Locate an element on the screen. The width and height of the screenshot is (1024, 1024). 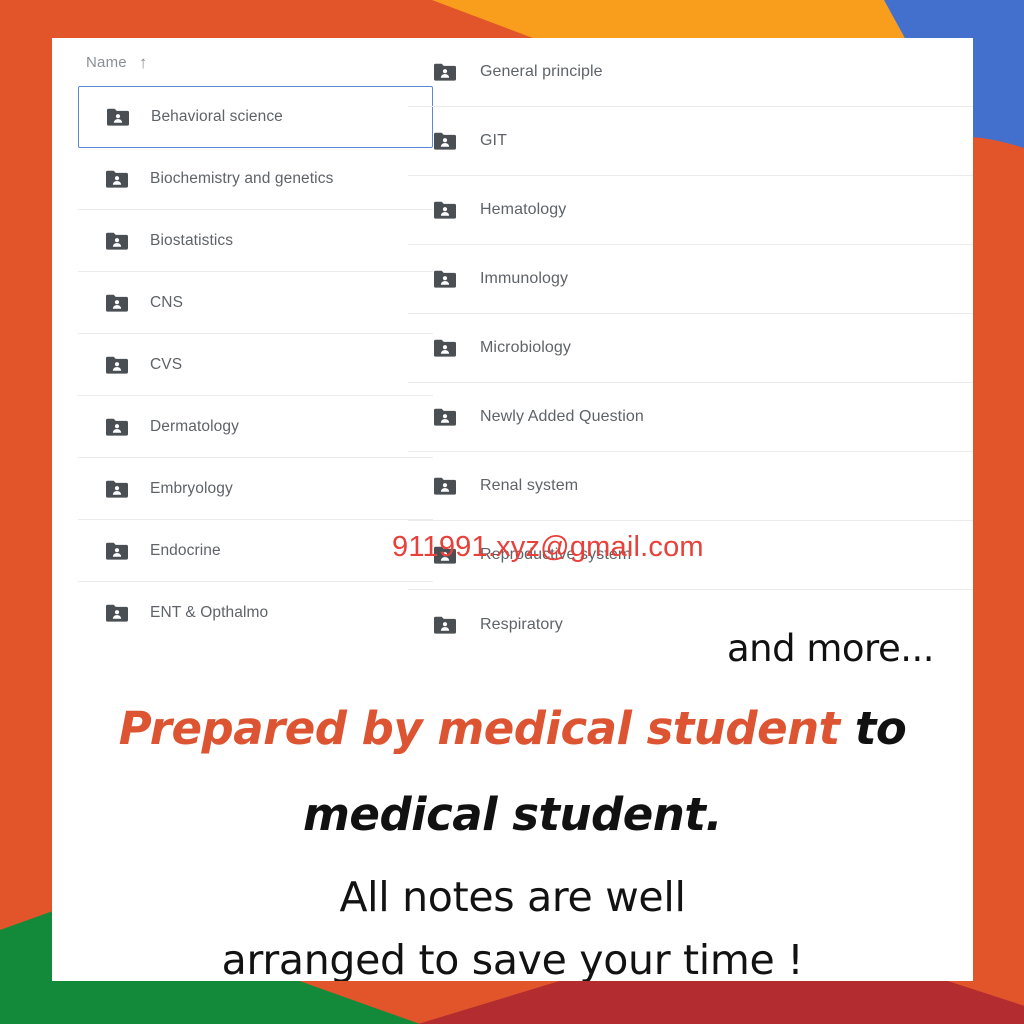
file-row-endocrine: Endocrine is located at coordinates (255, 551).